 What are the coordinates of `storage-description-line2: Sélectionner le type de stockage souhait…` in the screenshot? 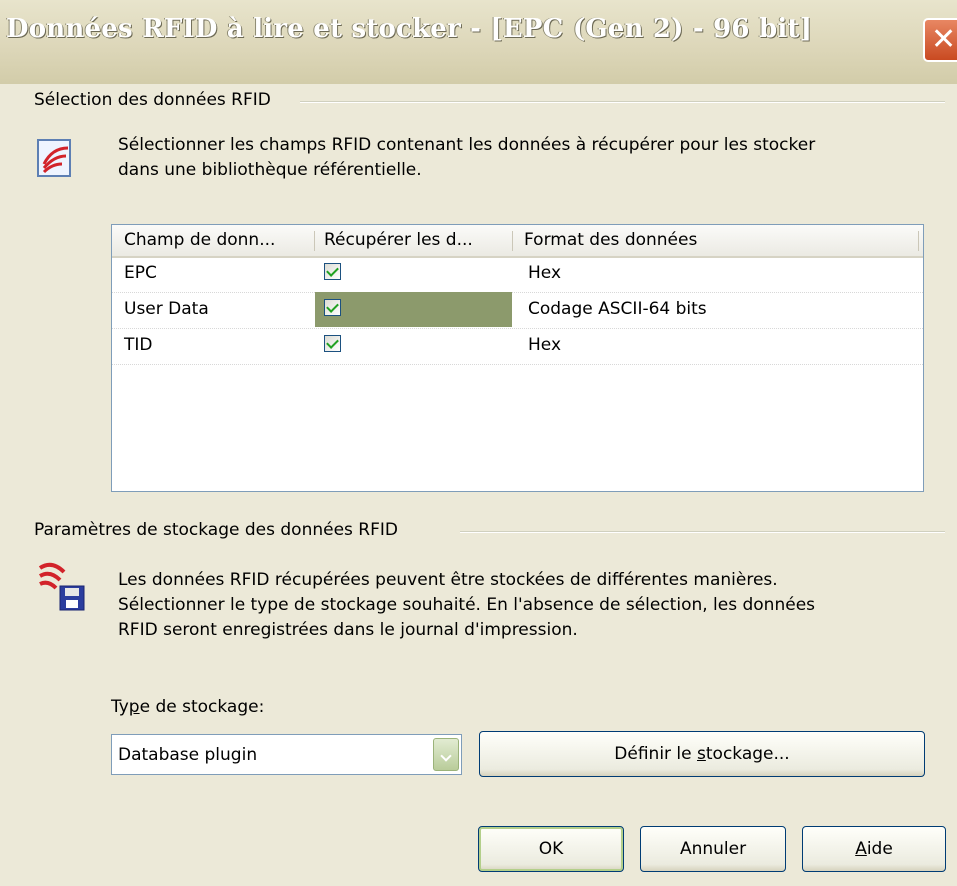 It's located at (467, 605).